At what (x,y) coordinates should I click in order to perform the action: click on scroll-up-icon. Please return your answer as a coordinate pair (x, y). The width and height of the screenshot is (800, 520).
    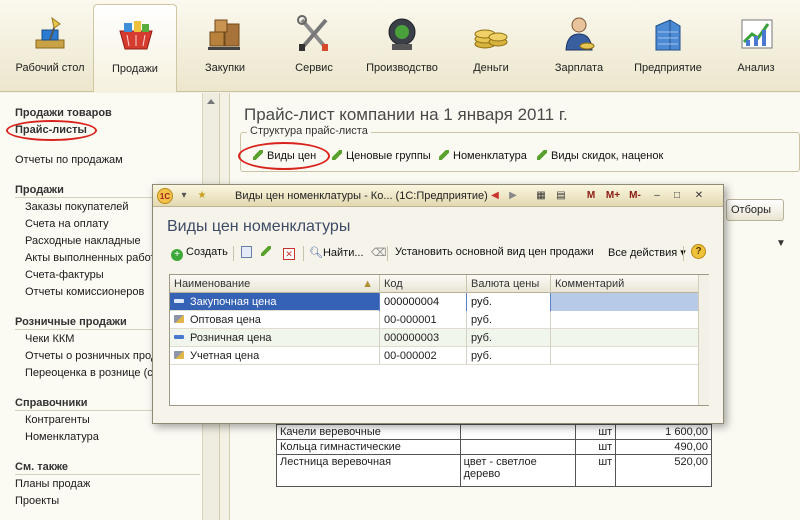
    Looking at the image, I should click on (211, 101).